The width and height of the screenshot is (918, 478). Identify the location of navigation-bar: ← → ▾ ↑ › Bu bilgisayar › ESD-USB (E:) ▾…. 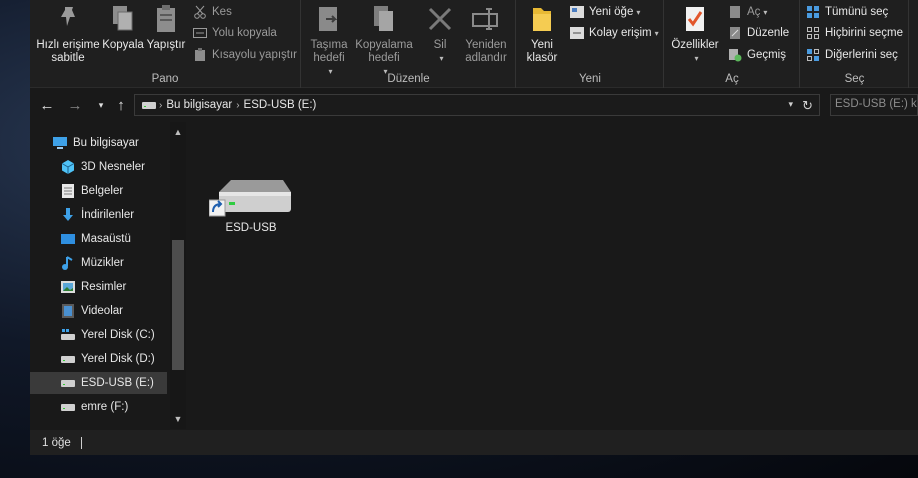
(474, 105).